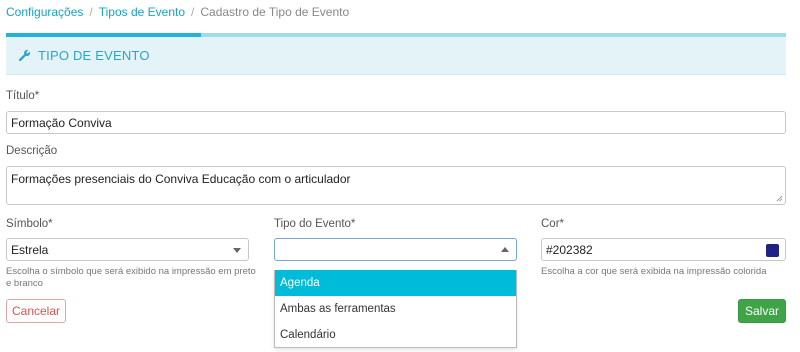 The width and height of the screenshot is (800, 352). I want to click on cancel-button: Cancelar, so click(36, 311).